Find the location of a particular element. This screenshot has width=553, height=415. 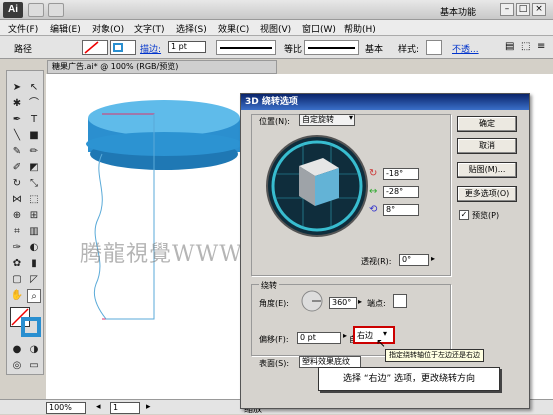

blend-tool-icon: ◐ is located at coordinates (34, 248).